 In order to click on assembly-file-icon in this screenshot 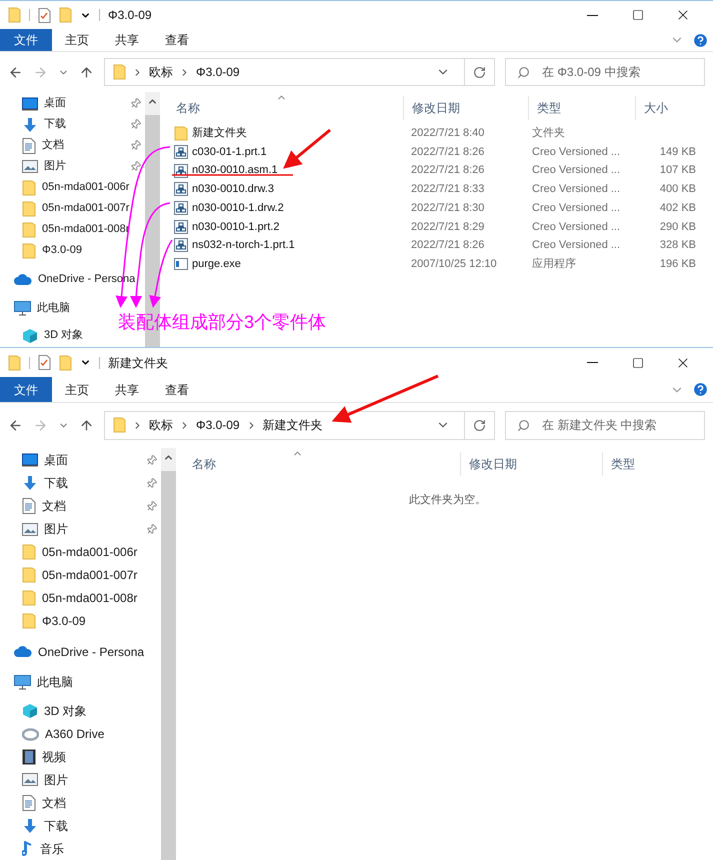, I will do `click(181, 152)`.